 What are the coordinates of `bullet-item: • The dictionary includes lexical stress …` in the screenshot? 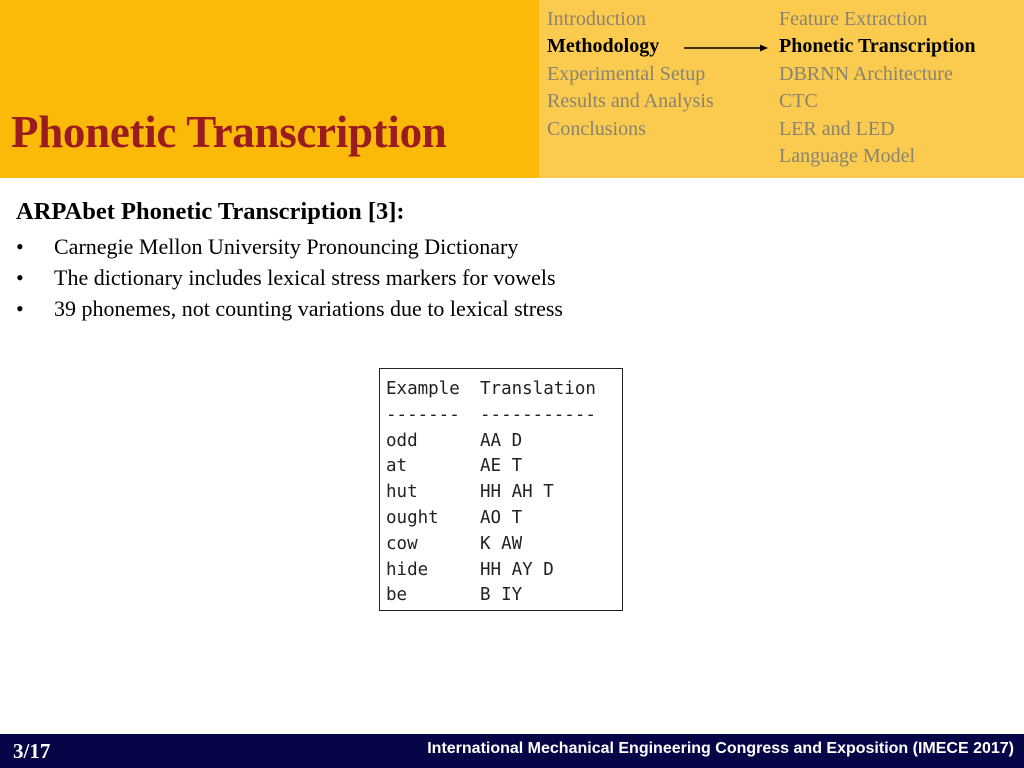 It's located at (289, 277).